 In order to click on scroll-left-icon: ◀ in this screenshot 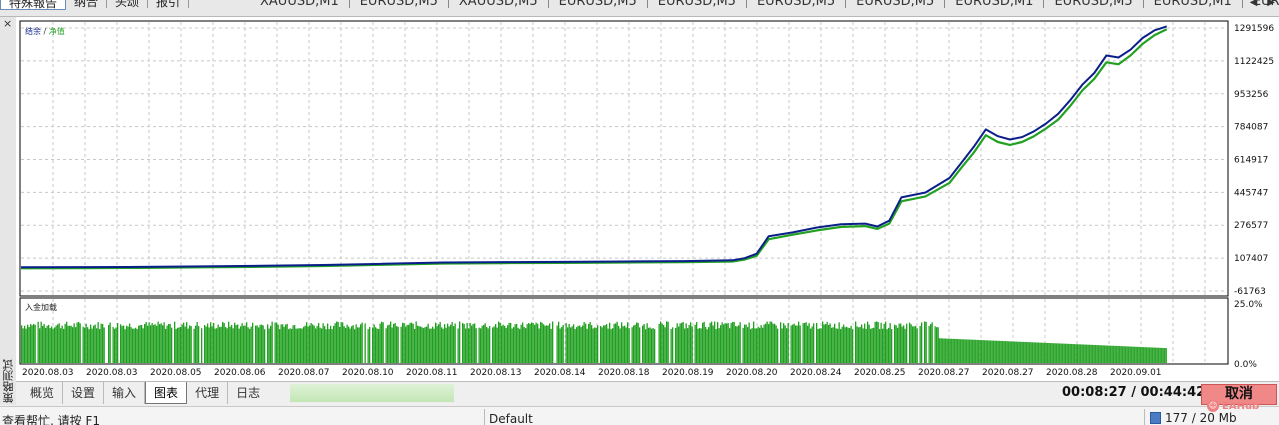, I will do `click(1254, 4)`.